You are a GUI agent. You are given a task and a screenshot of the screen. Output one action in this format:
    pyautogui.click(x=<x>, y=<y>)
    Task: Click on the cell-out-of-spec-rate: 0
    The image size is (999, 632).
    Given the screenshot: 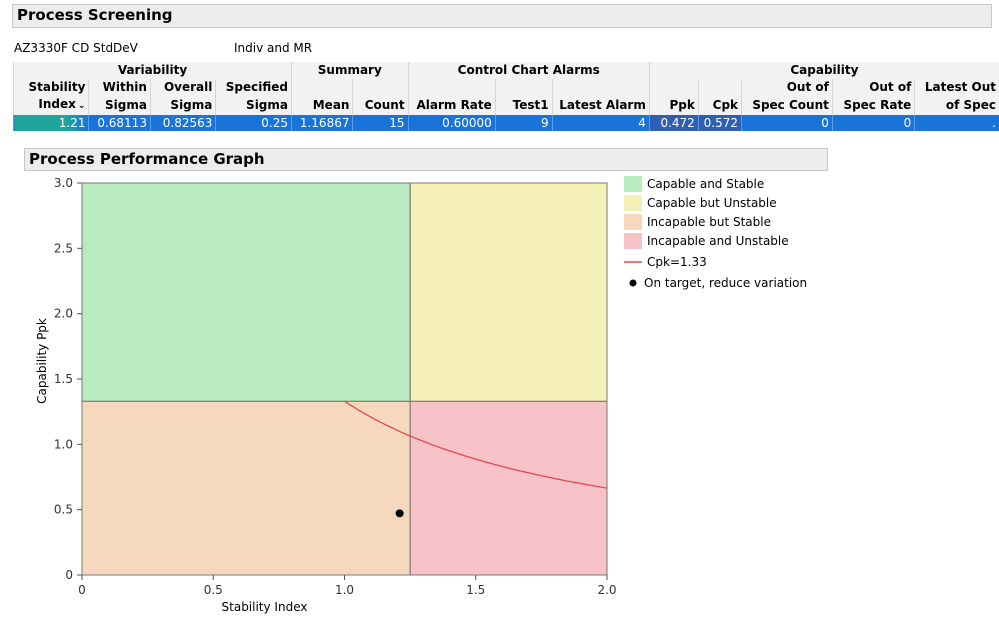 What is the action you would take?
    pyautogui.click(x=873, y=123)
    